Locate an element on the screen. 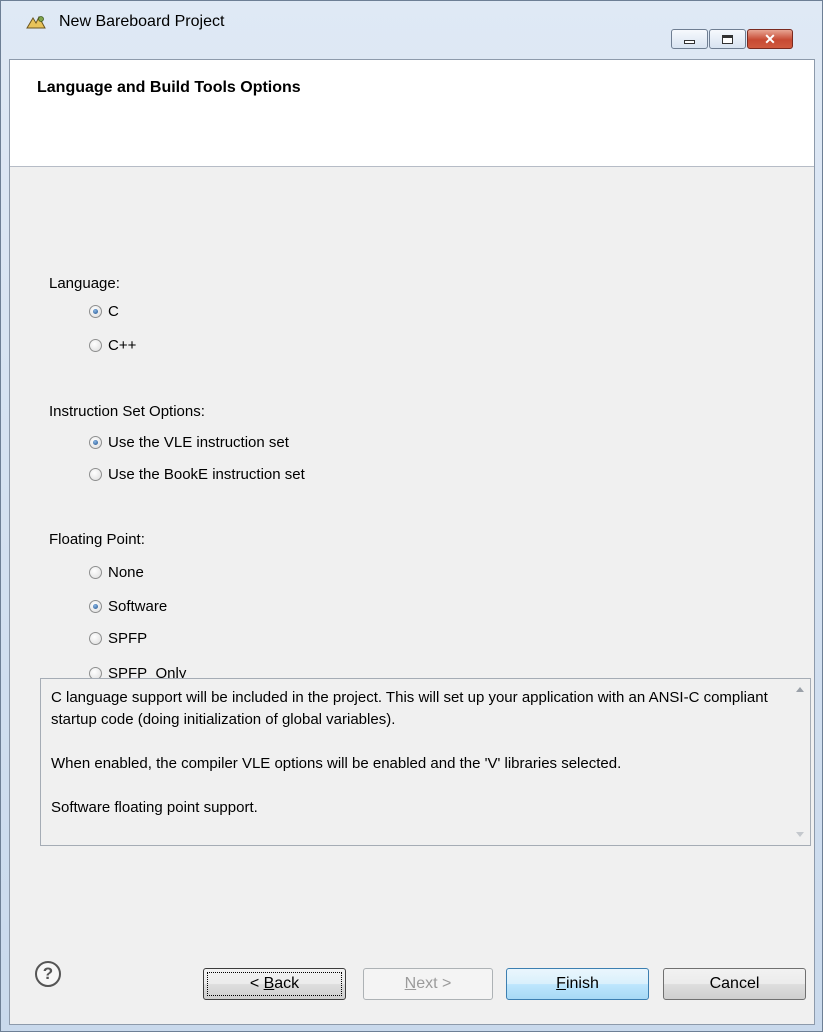  title-bar: New Bareboard Project ✕ is located at coordinates (411, 25).